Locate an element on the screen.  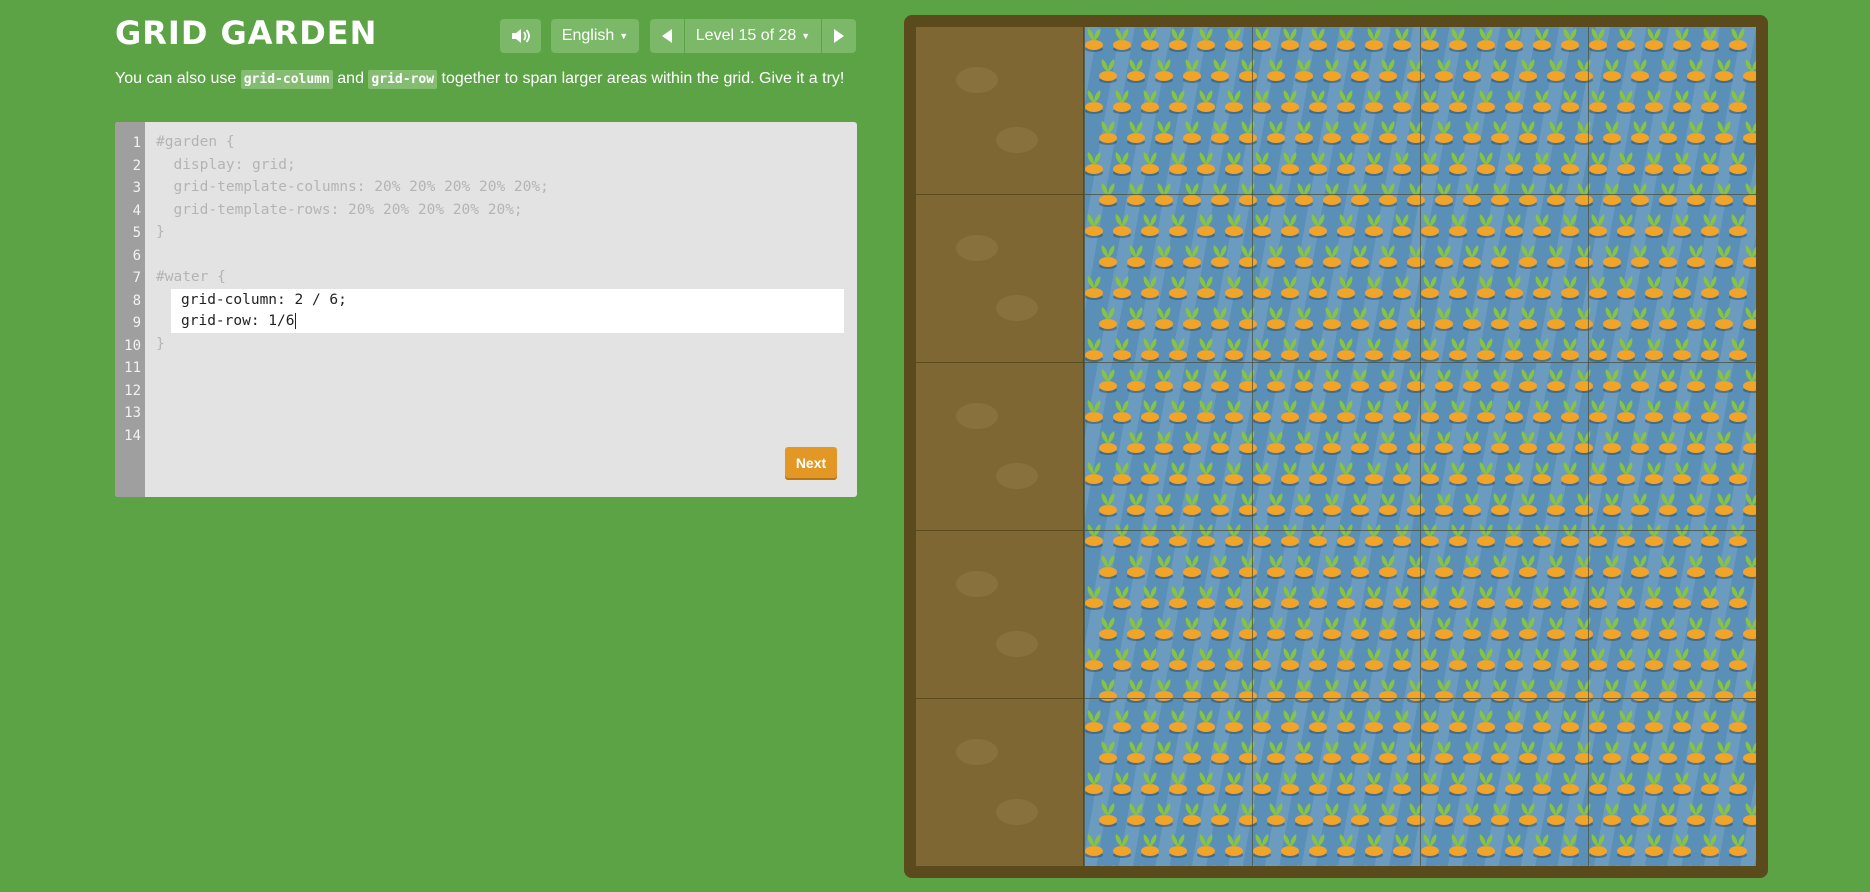
next-level-button is located at coordinates (839, 36).